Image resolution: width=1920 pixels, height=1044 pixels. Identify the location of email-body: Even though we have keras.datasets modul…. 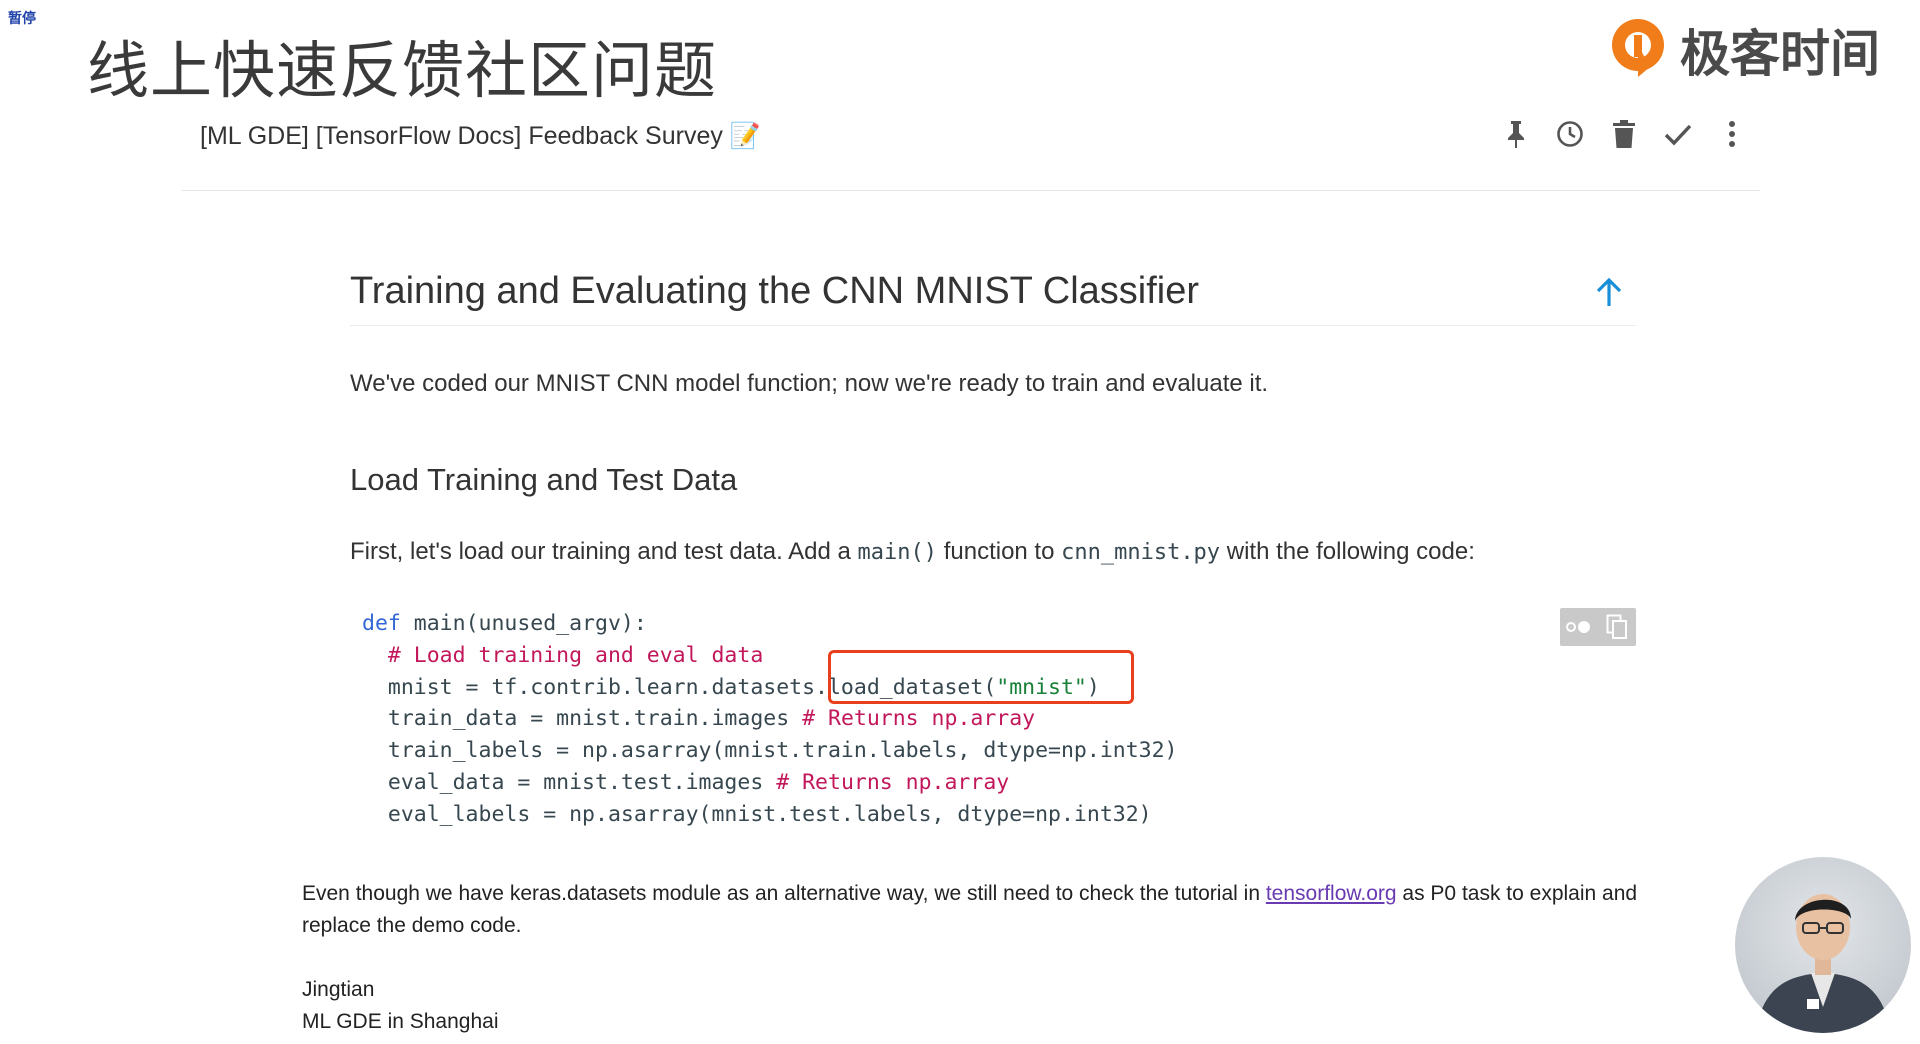
(972, 958).